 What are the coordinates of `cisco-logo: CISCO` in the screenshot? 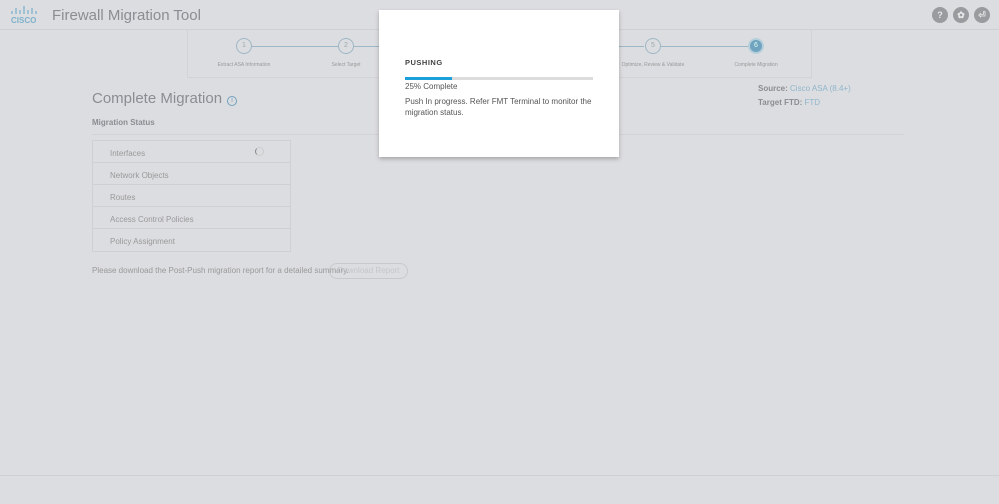 It's located at (24, 15).